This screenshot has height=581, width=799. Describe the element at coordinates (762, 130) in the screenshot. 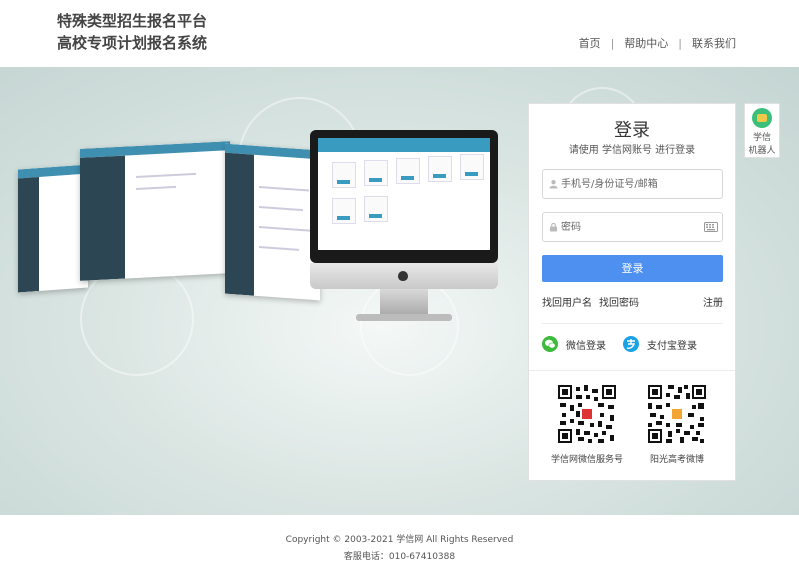

I see `robot-assistant-button: 学信 机器人` at that location.